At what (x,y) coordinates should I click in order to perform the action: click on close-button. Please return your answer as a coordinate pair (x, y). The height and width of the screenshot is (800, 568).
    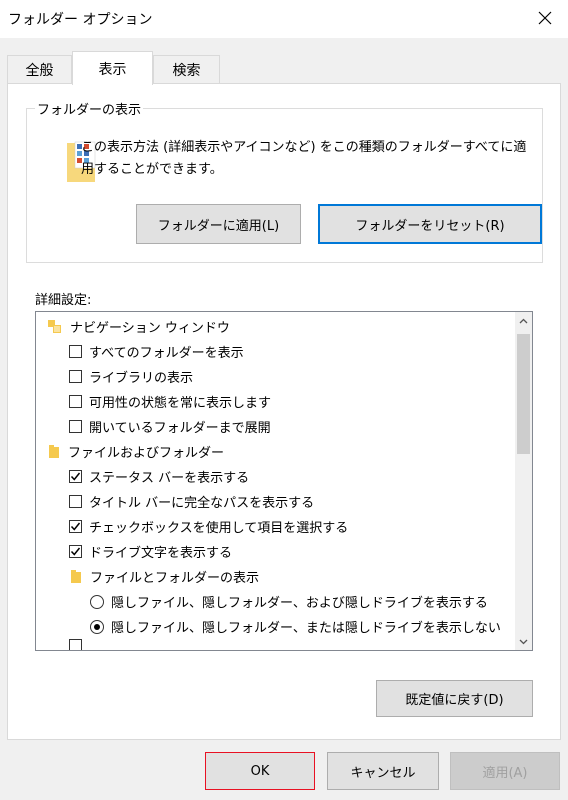
    Looking at the image, I should click on (545, 18).